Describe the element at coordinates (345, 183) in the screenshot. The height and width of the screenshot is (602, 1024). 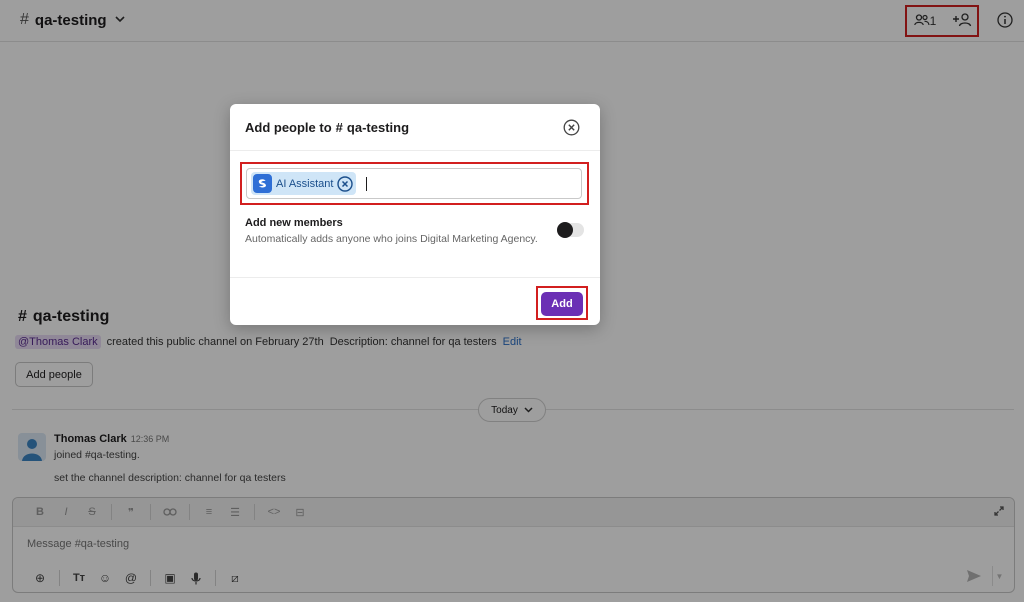
I see `remove-chip-icon` at that location.